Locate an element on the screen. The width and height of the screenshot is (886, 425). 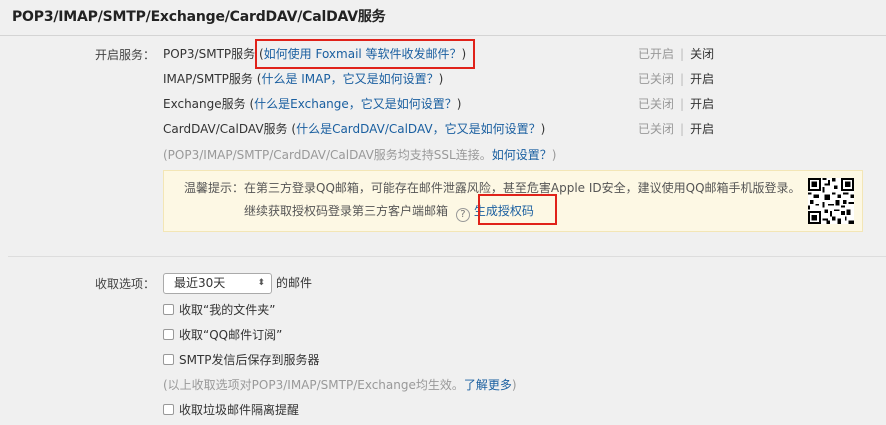
option-label: 收取垃圾邮件隔离提醒 is located at coordinates (239, 410).